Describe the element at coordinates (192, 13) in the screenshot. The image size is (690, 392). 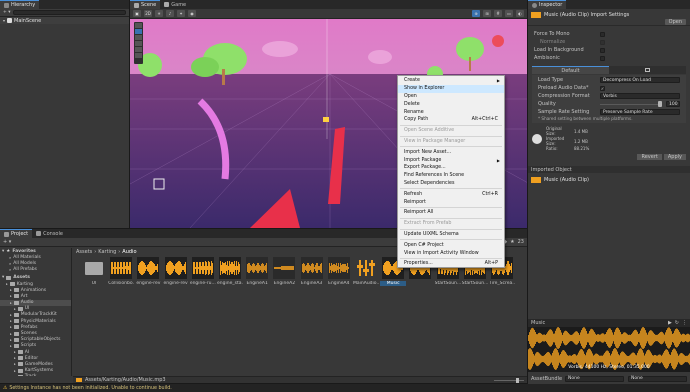
I see `hidden-objects-button: ◉` at that location.